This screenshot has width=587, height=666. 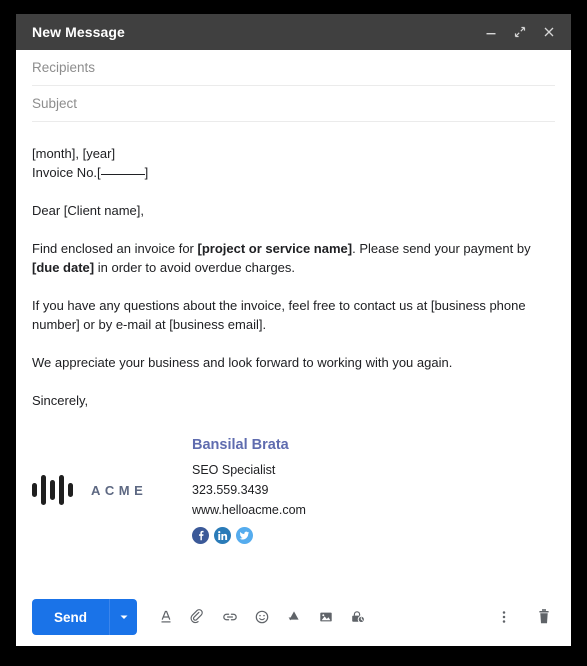 What do you see at coordinates (230, 490) in the screenshot?
I see `signature-phone: 323.559.3439` at bounding box center [230, 490].